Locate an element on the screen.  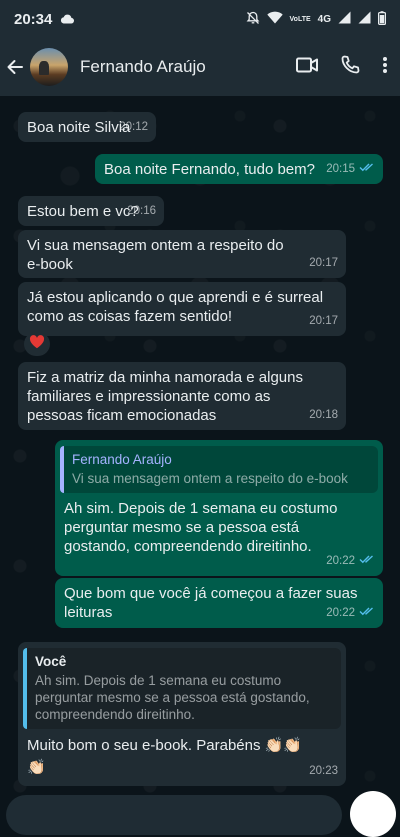
cloud-icon is located at coordinates (67, 19).